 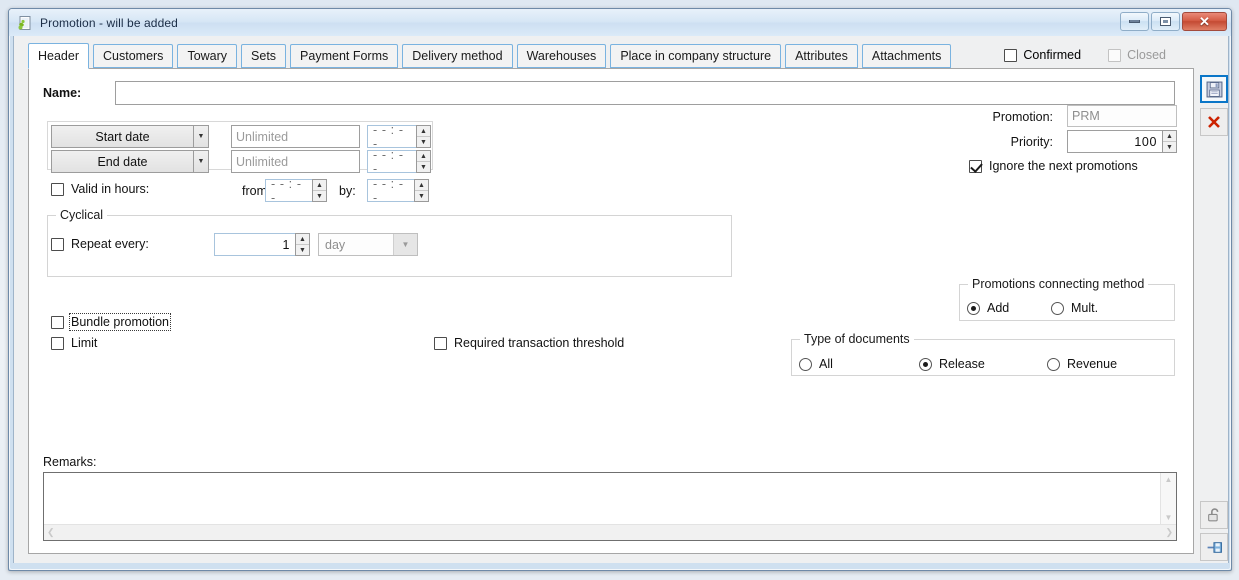 What do you see at coordinates (391, 137) in the screenshot?
I see `start-time-value: - -` at bounding box center [391, 137].